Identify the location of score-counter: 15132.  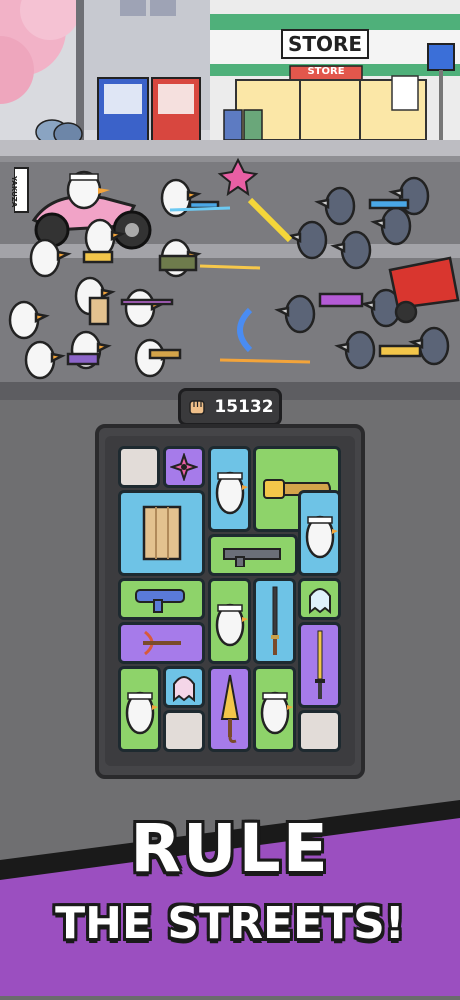
(230, 407).